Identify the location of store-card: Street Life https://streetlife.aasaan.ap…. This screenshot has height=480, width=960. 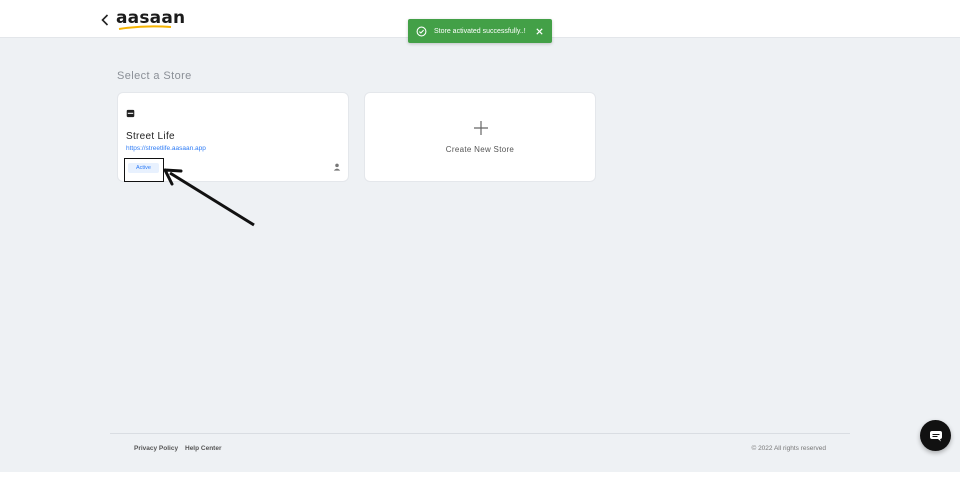
(233, 137).